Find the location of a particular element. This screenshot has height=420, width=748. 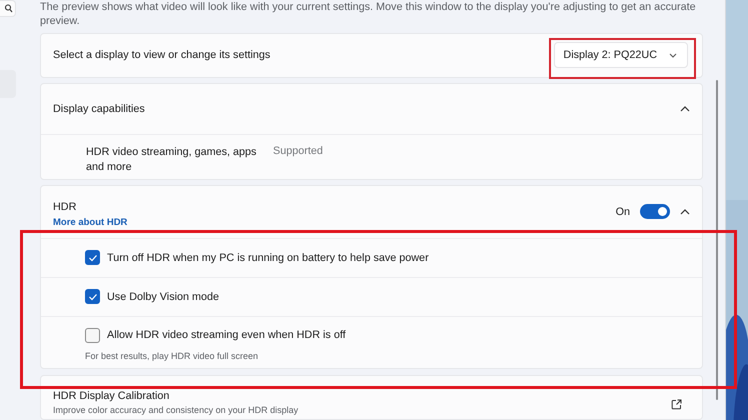

more-about-link: More about HDR is located at coordinates (90, 222).